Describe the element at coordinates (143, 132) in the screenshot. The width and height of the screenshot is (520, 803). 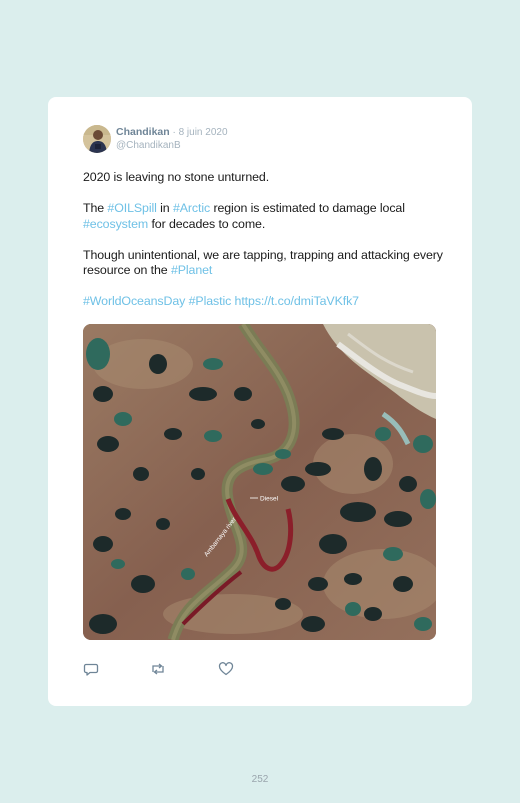
I see `author-name: Chandikan` at that location.